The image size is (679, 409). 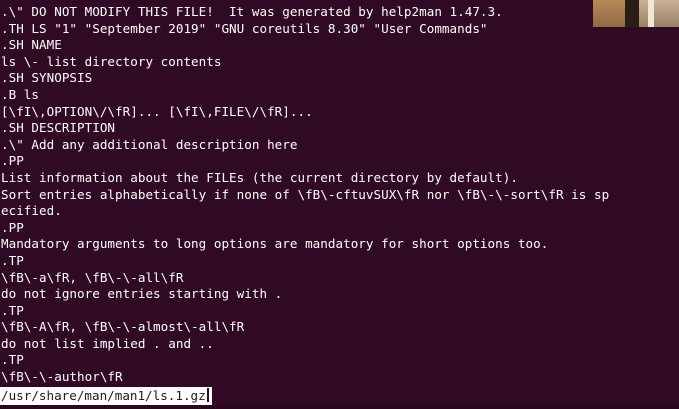 What do you see at coordinates (111, 61) in the screenshot?
I see `text-line: ls \- list directory contents` at bounding box center [111, 61].